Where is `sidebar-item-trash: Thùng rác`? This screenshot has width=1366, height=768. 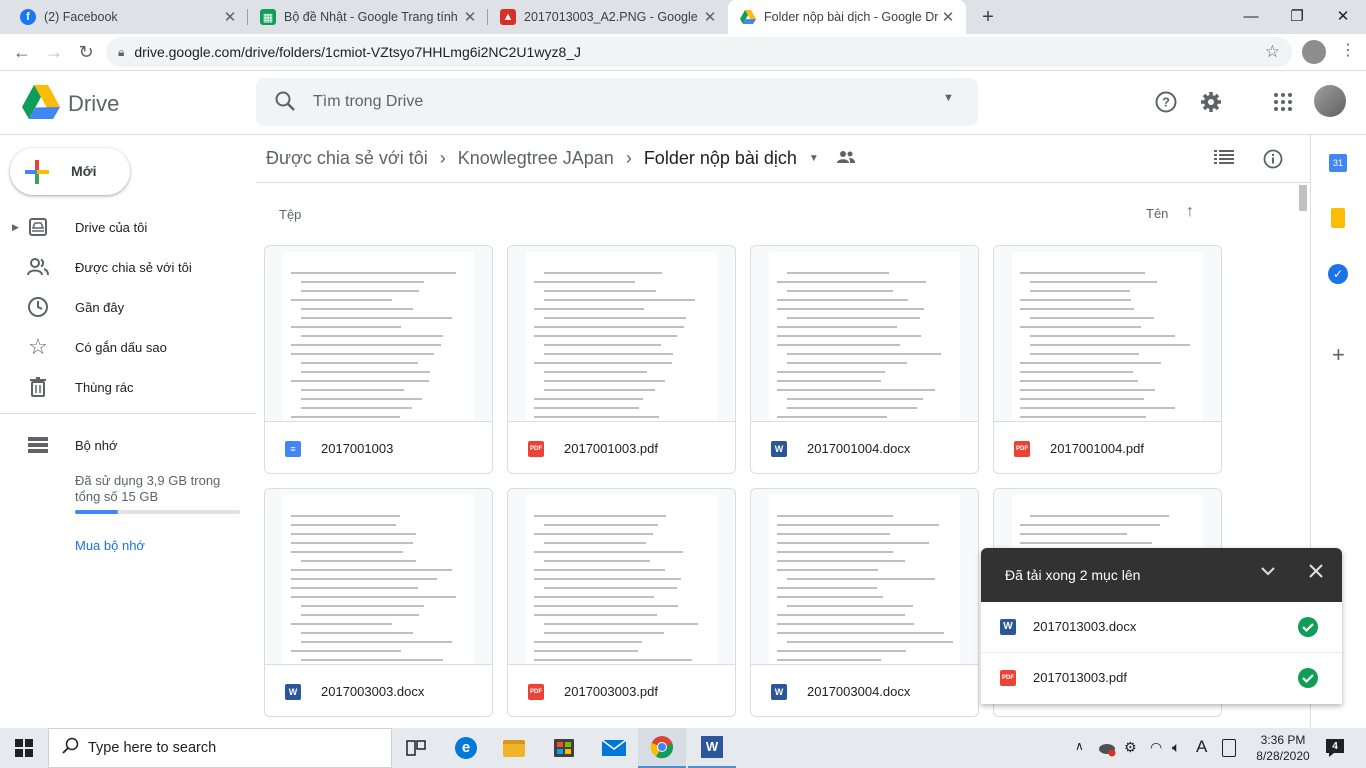 sidebar-item-trash: Thùng rác is located at coordinates (128, 387).